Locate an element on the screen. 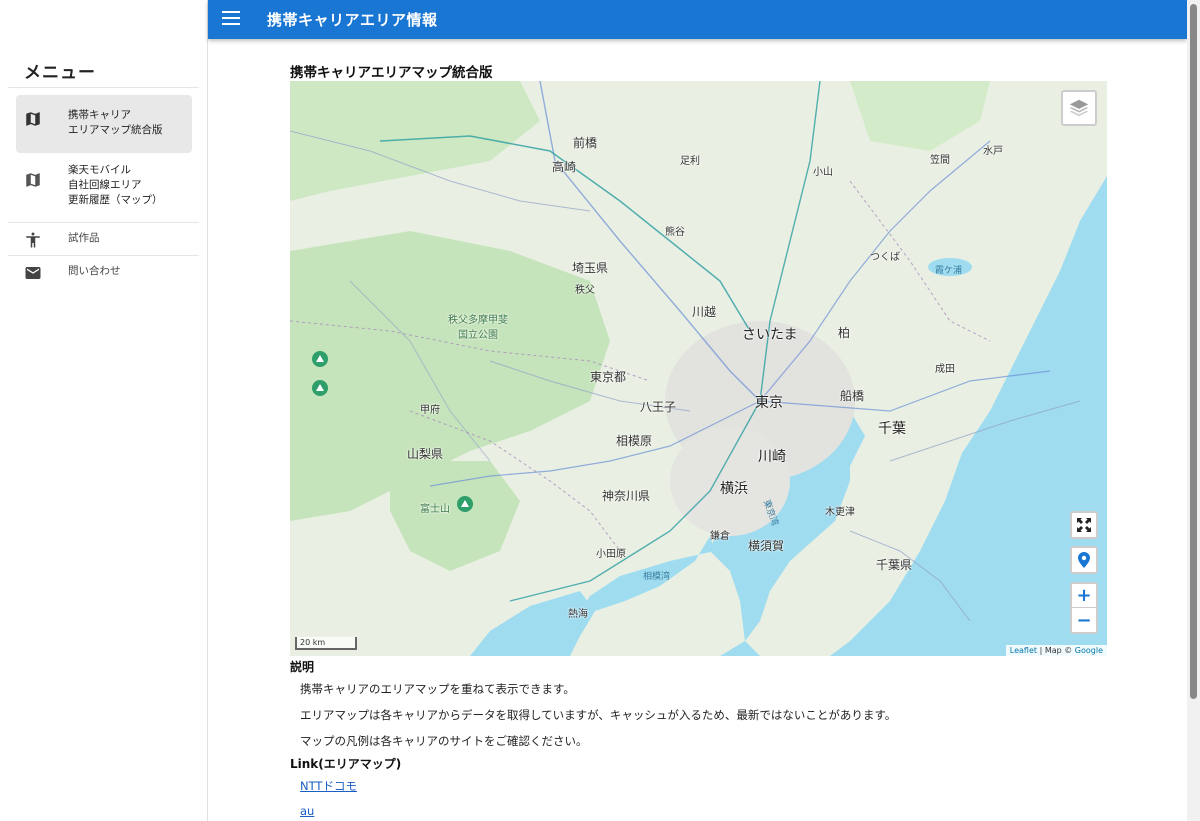 Image resolution: width=1200 pixels, height=821 pixels. map-label: 横須賀 is located at coordinates (766, 546).